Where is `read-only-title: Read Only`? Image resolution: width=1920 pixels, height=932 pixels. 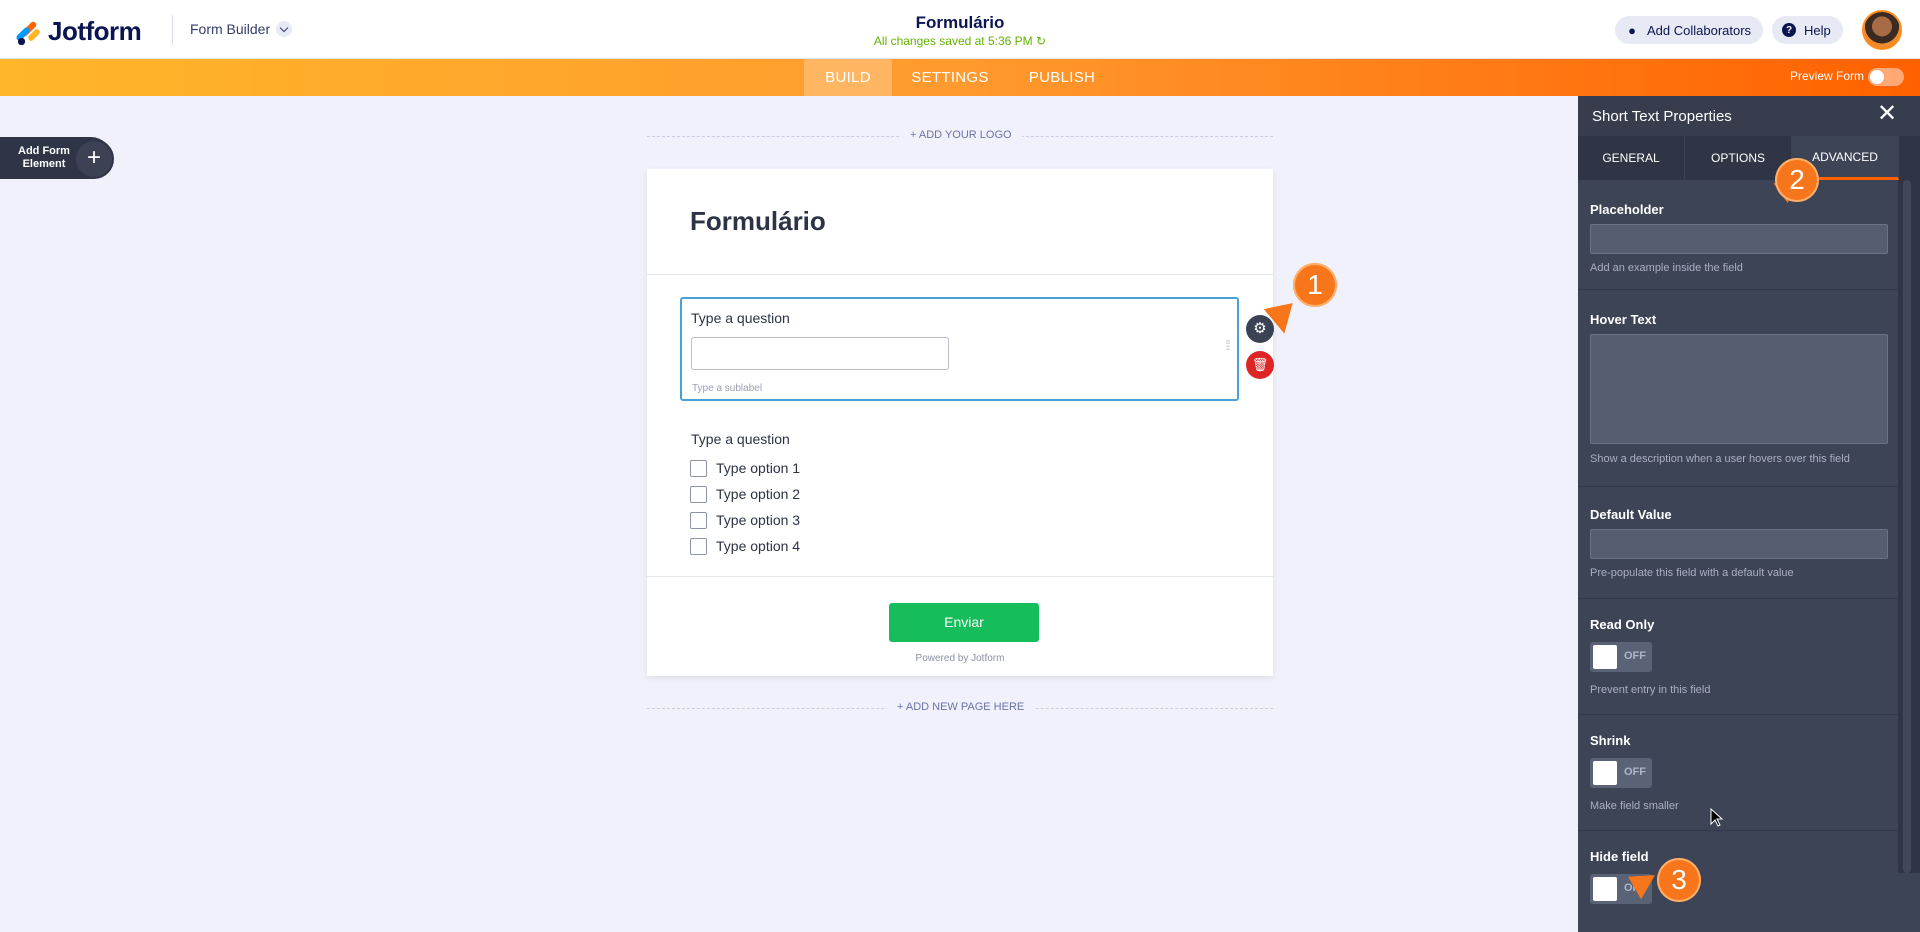 read-only-title: Read Only is located at coordinates (1622, 624).